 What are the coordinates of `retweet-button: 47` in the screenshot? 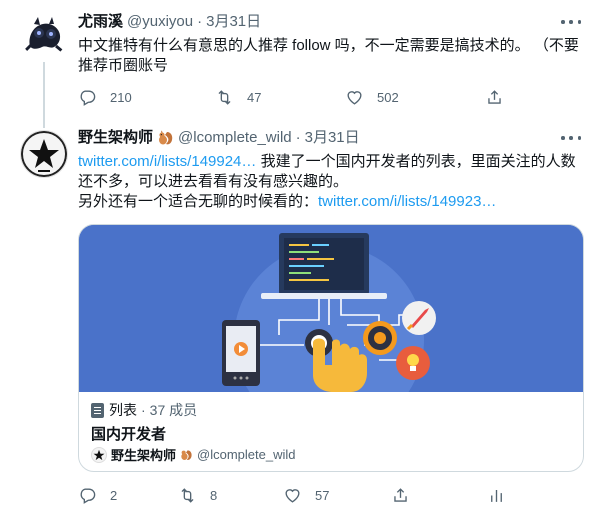 It's located at (280, 97).